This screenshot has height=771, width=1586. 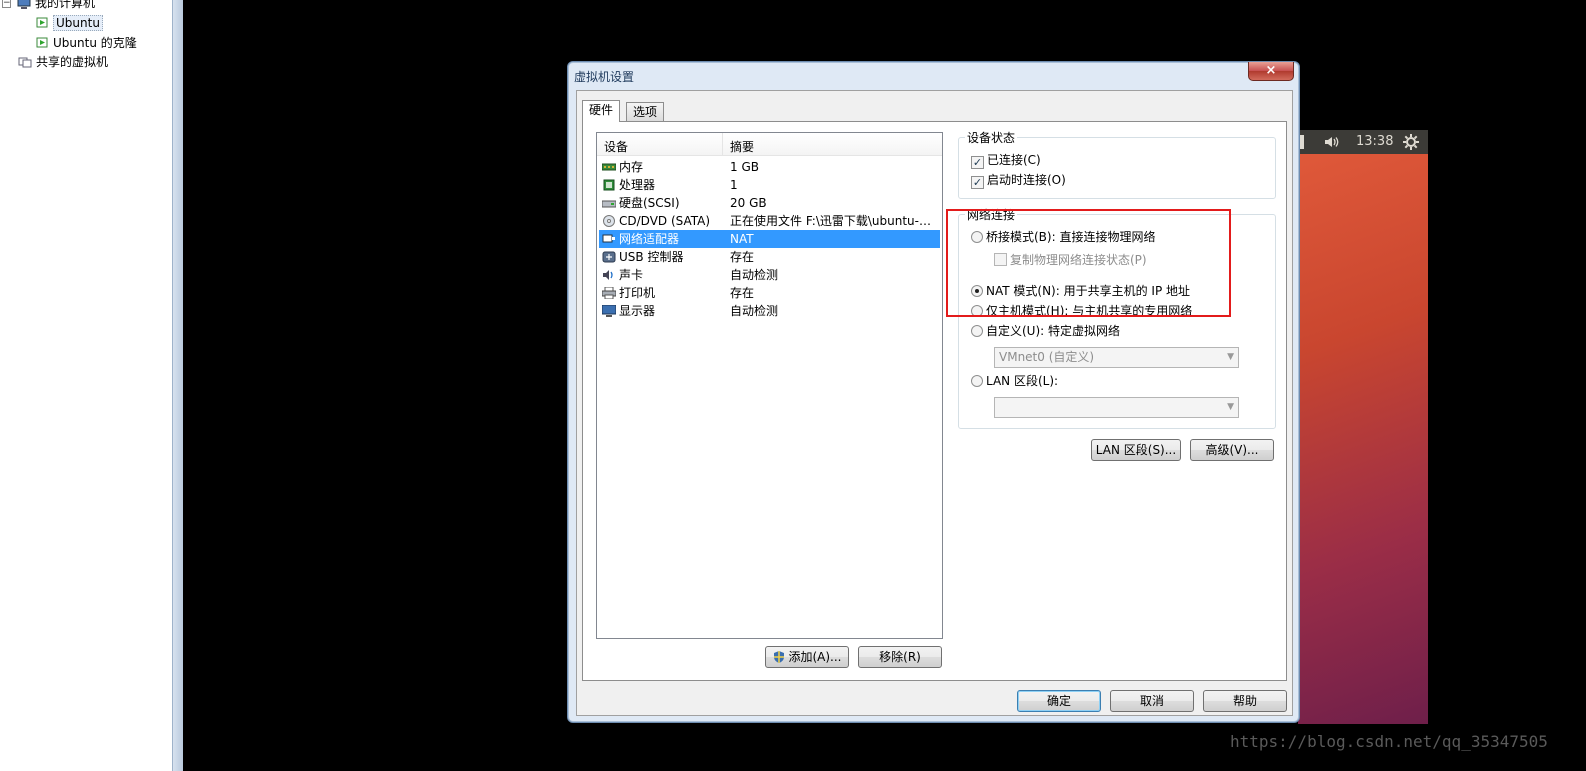 What do you see at coordinates (1333, 142) in the screenshot?
I see `speaker-icon` at bounding box center [1333, 142].